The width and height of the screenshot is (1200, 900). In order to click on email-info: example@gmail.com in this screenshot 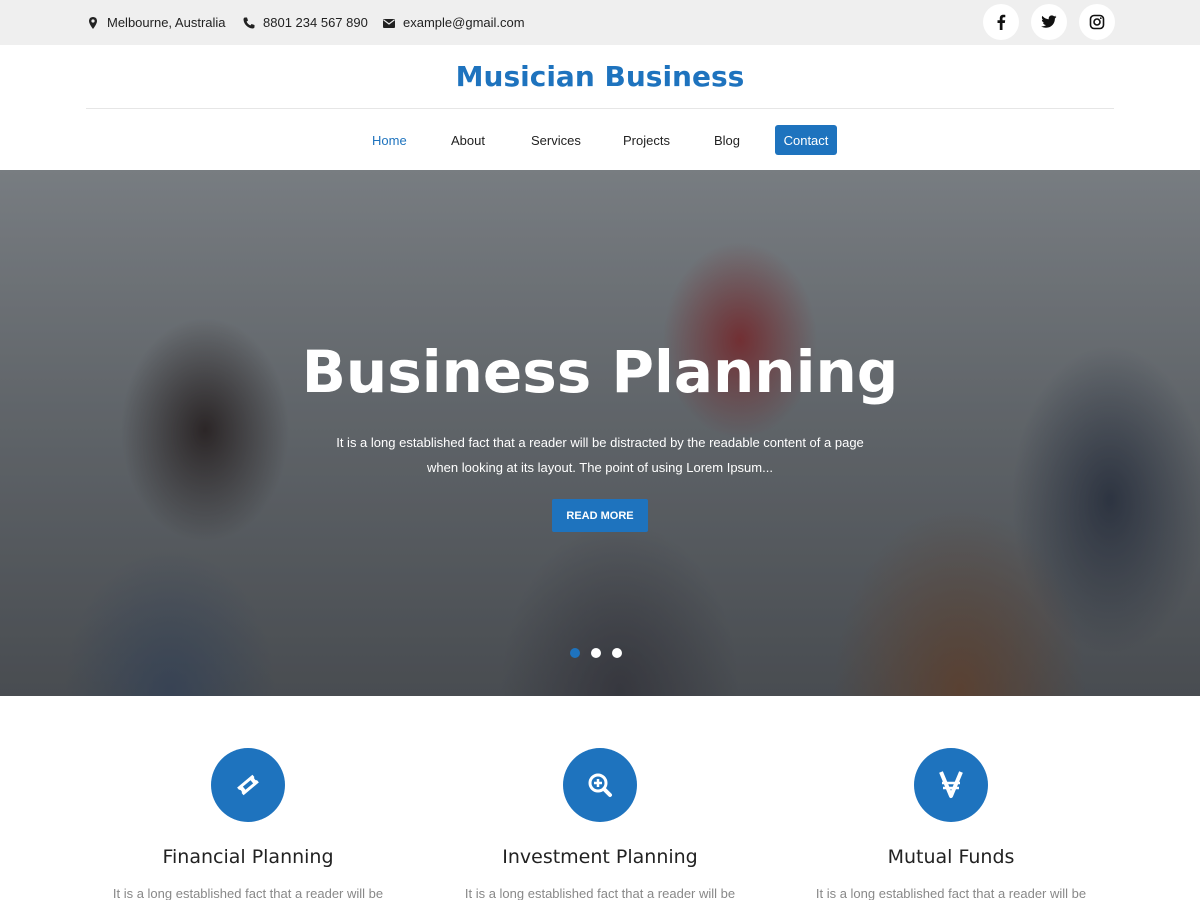, I will do `click(453, 22)`.